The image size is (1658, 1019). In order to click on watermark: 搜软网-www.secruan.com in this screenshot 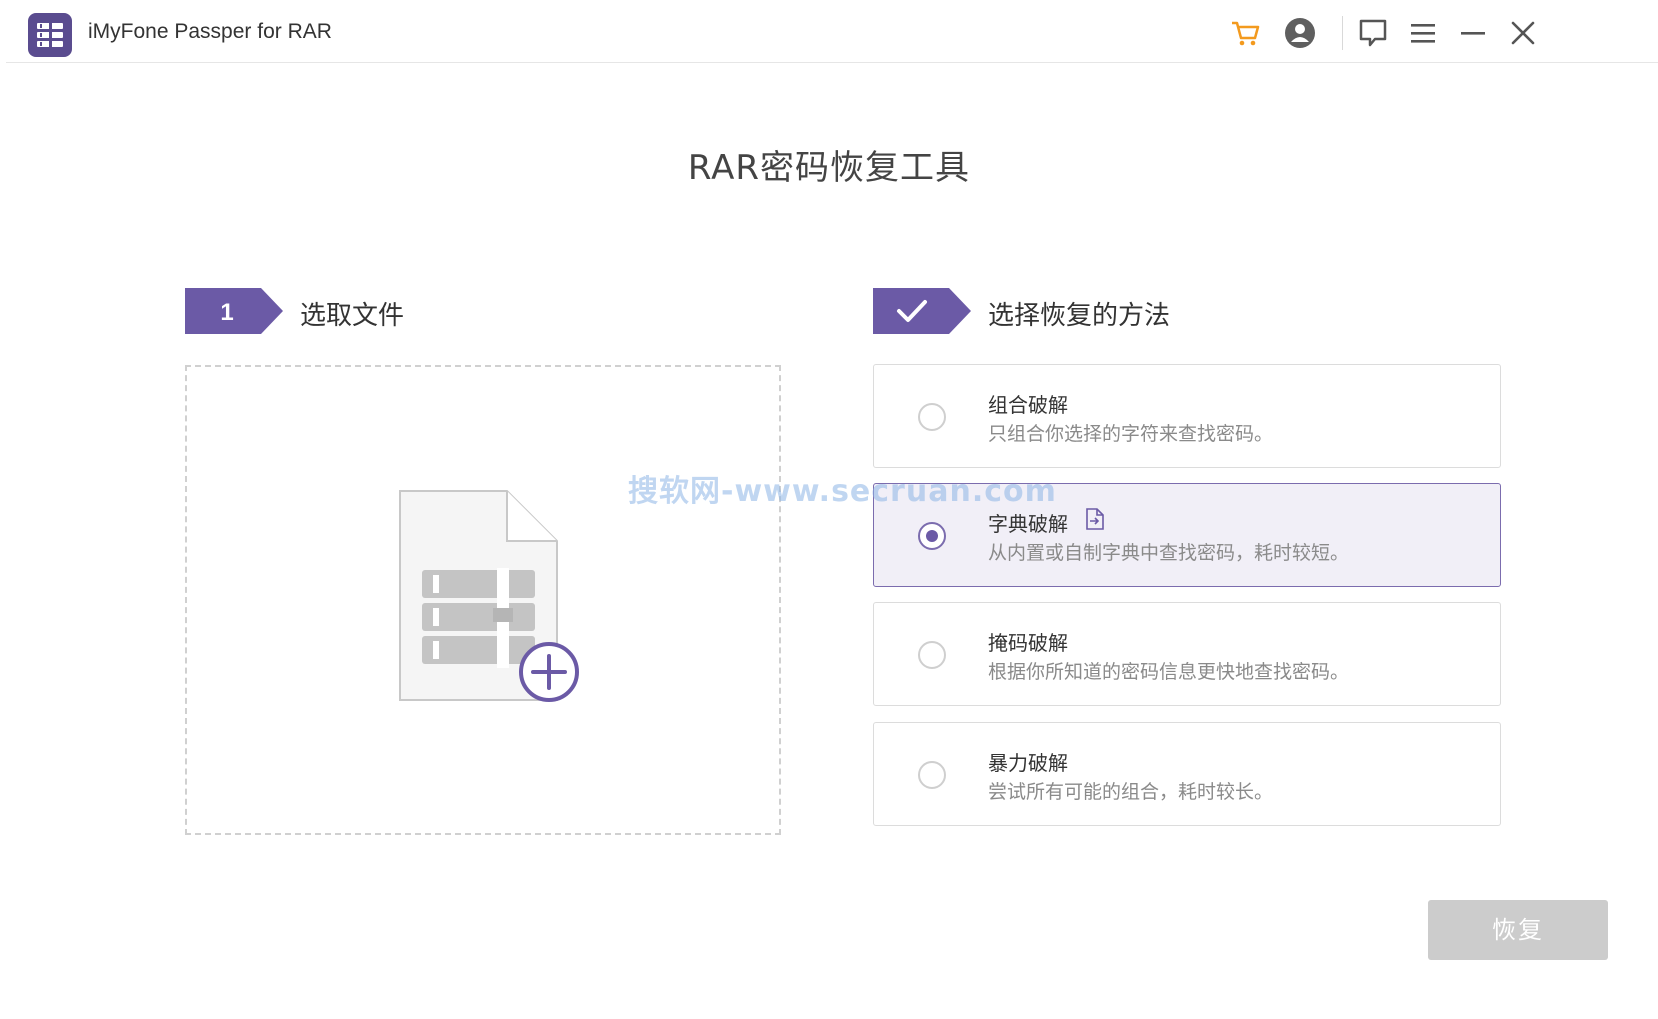, I will do `click(842, 491)`.